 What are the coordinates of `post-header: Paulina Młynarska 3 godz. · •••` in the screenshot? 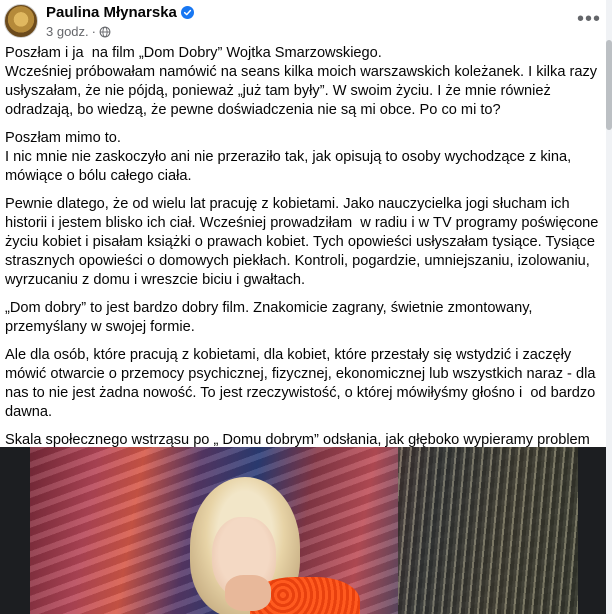 It's located at (306, 22).